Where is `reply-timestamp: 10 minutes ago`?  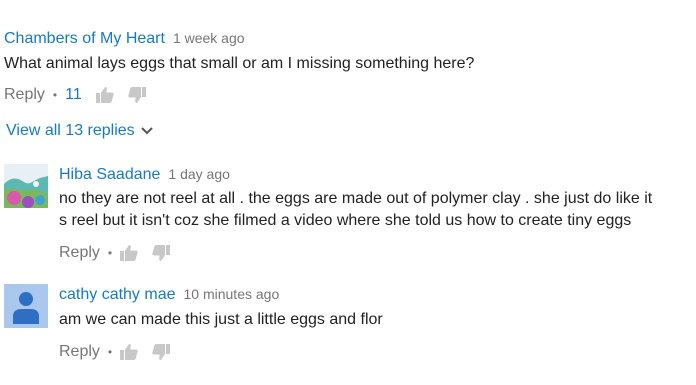
reply-timestamp: 10 minutes ago is located at coordinates (232, 294).